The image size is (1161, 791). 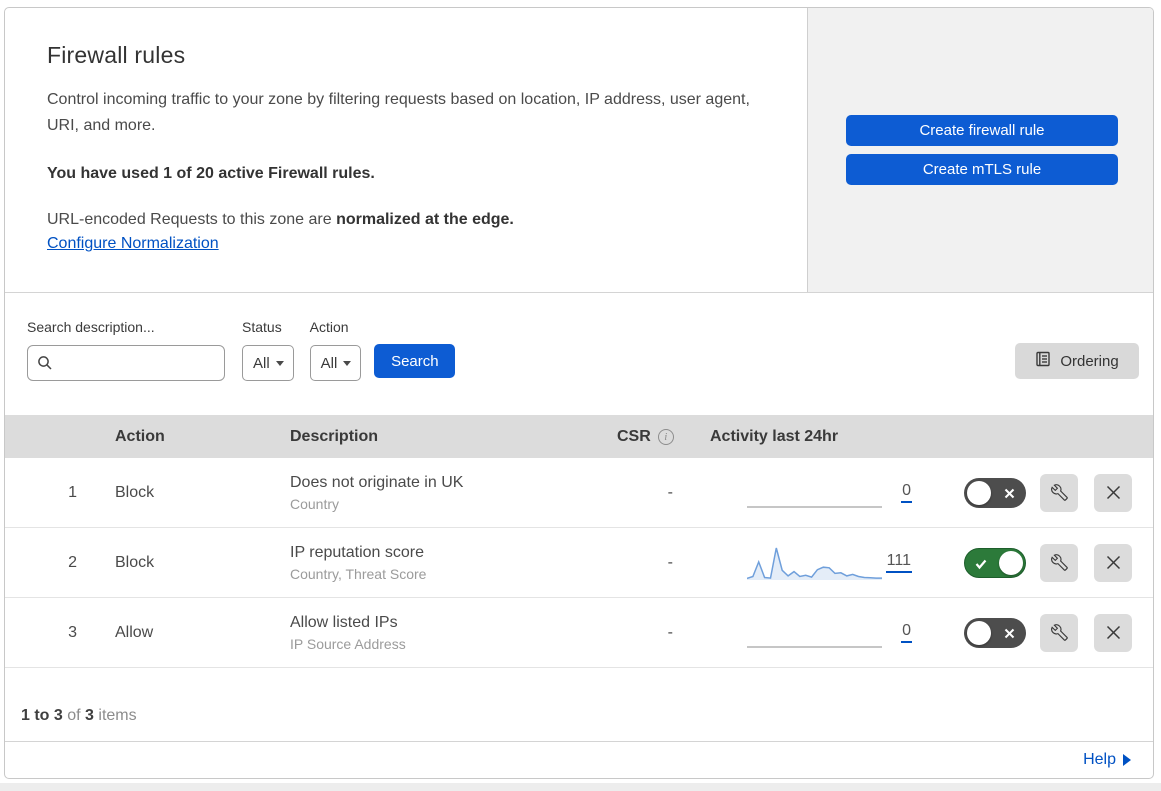 I want to click on rule-description: Does not originate in UK, so click(x=377, y=482).